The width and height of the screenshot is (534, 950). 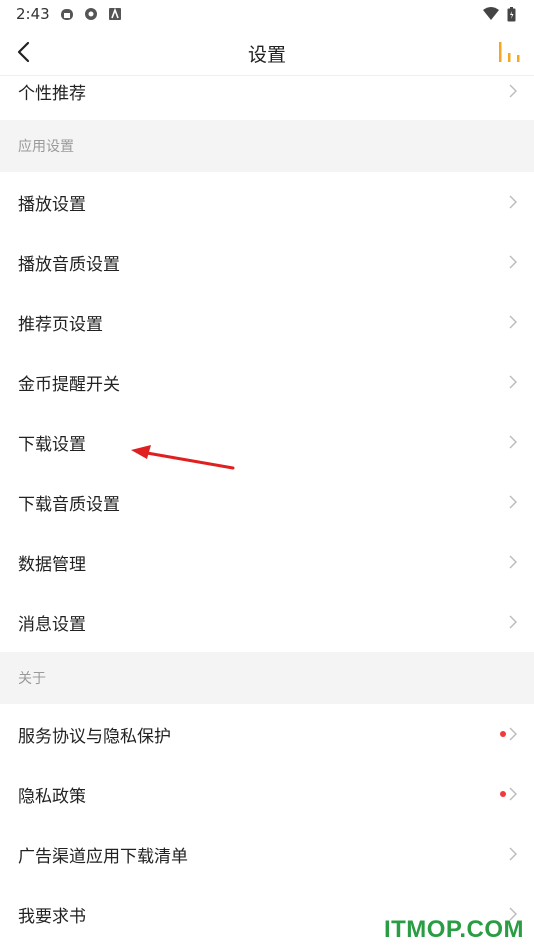 What do you see at coordinates (90, 14) in the screenshot?
I see `sync-icon` at bounding box center [90, 14].